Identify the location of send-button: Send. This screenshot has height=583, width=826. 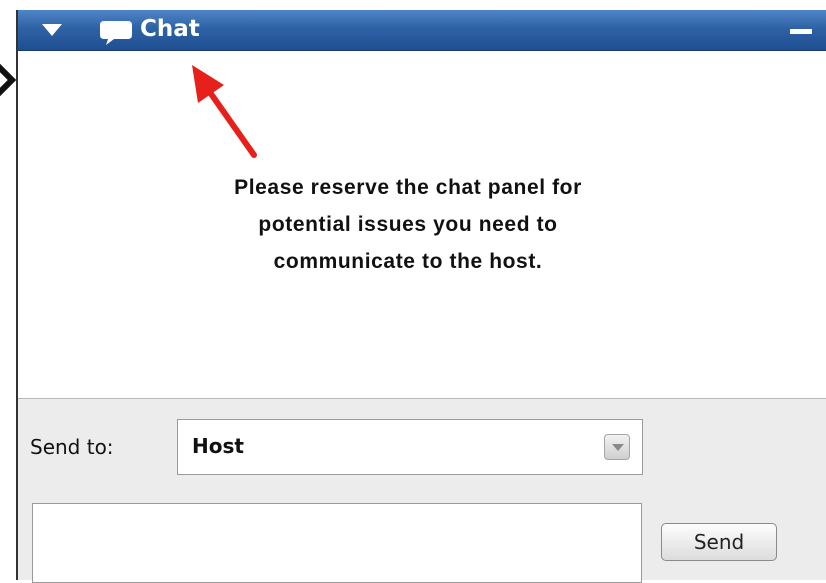
(719, 542).